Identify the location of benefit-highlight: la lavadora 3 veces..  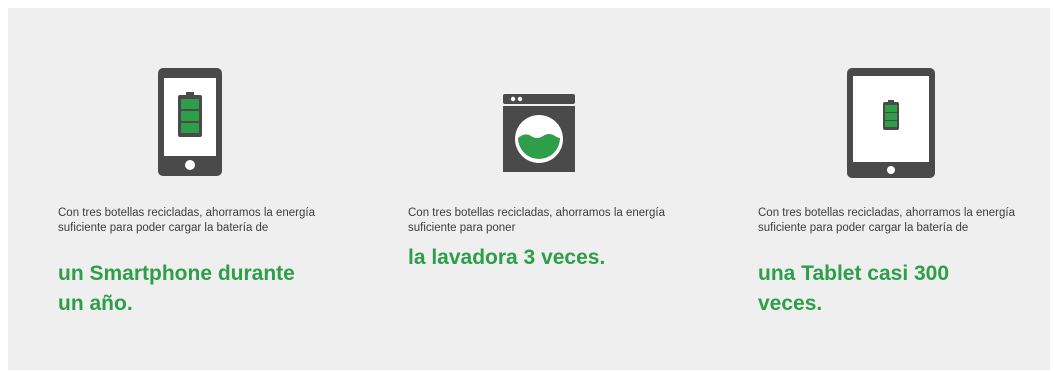
(507, 257).